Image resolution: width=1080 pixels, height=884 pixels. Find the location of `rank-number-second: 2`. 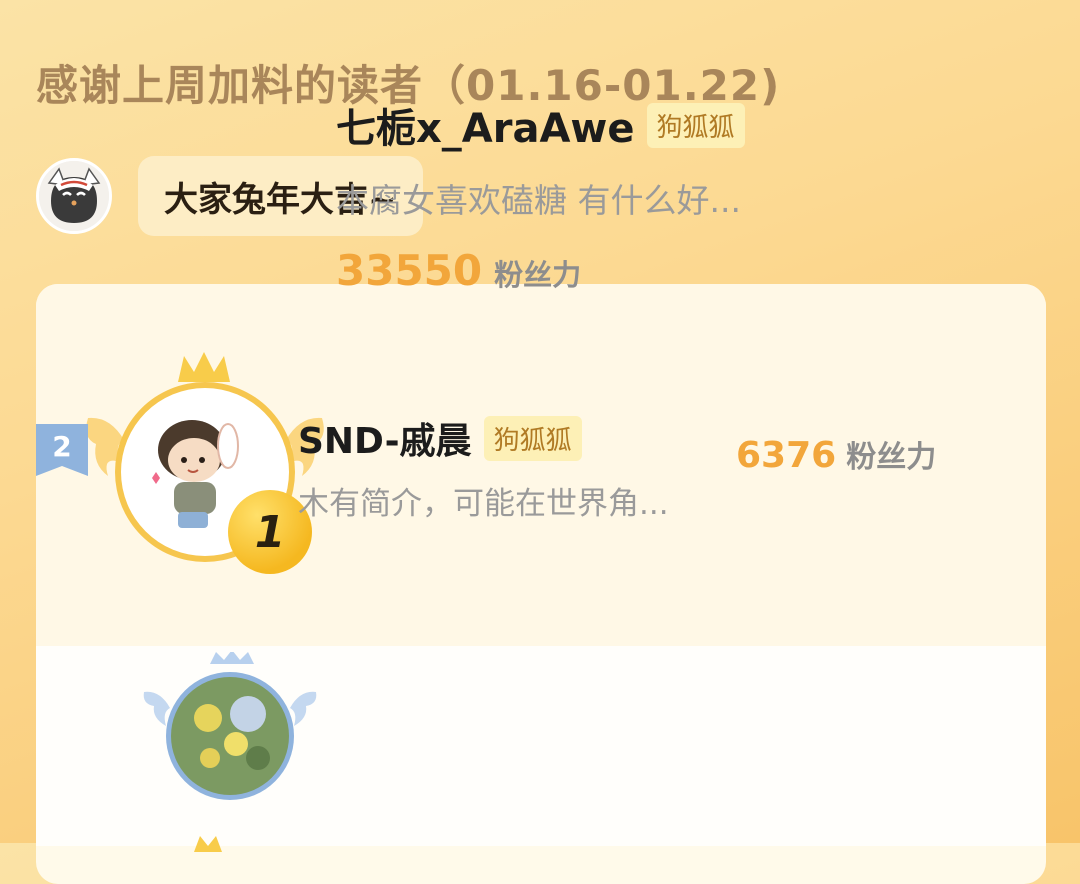

rank-number-second: 2 is located at coordinates (62, 446).